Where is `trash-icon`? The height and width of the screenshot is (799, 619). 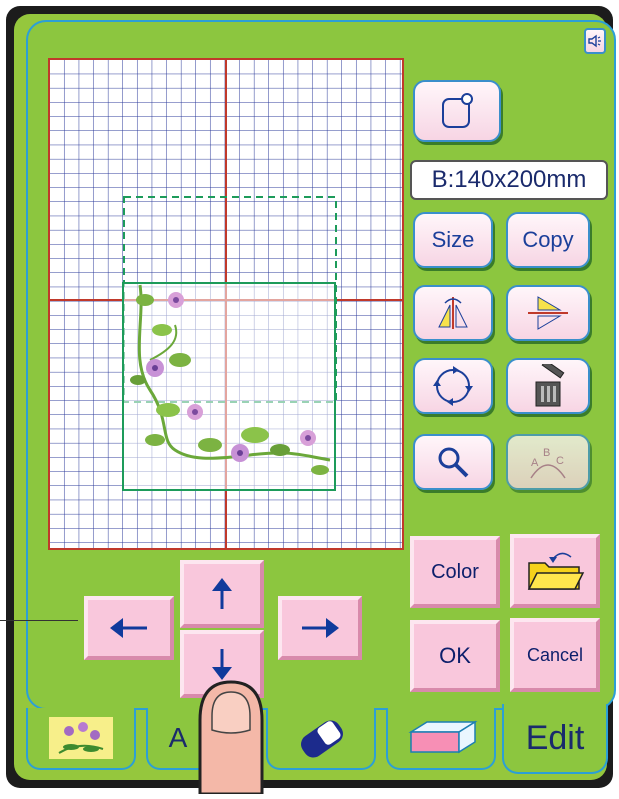 trash-icon is located at coordinates (550, 385).